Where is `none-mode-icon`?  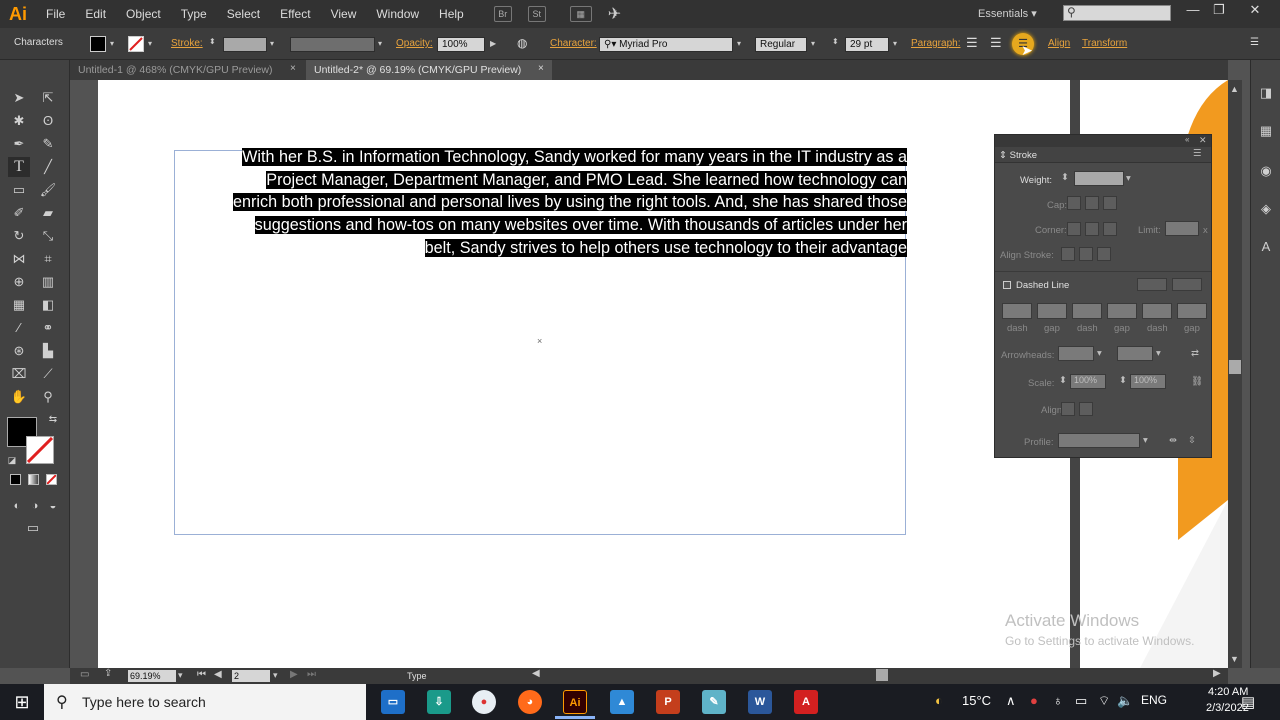 none-mode-icon is located at coordinates (51, 479).